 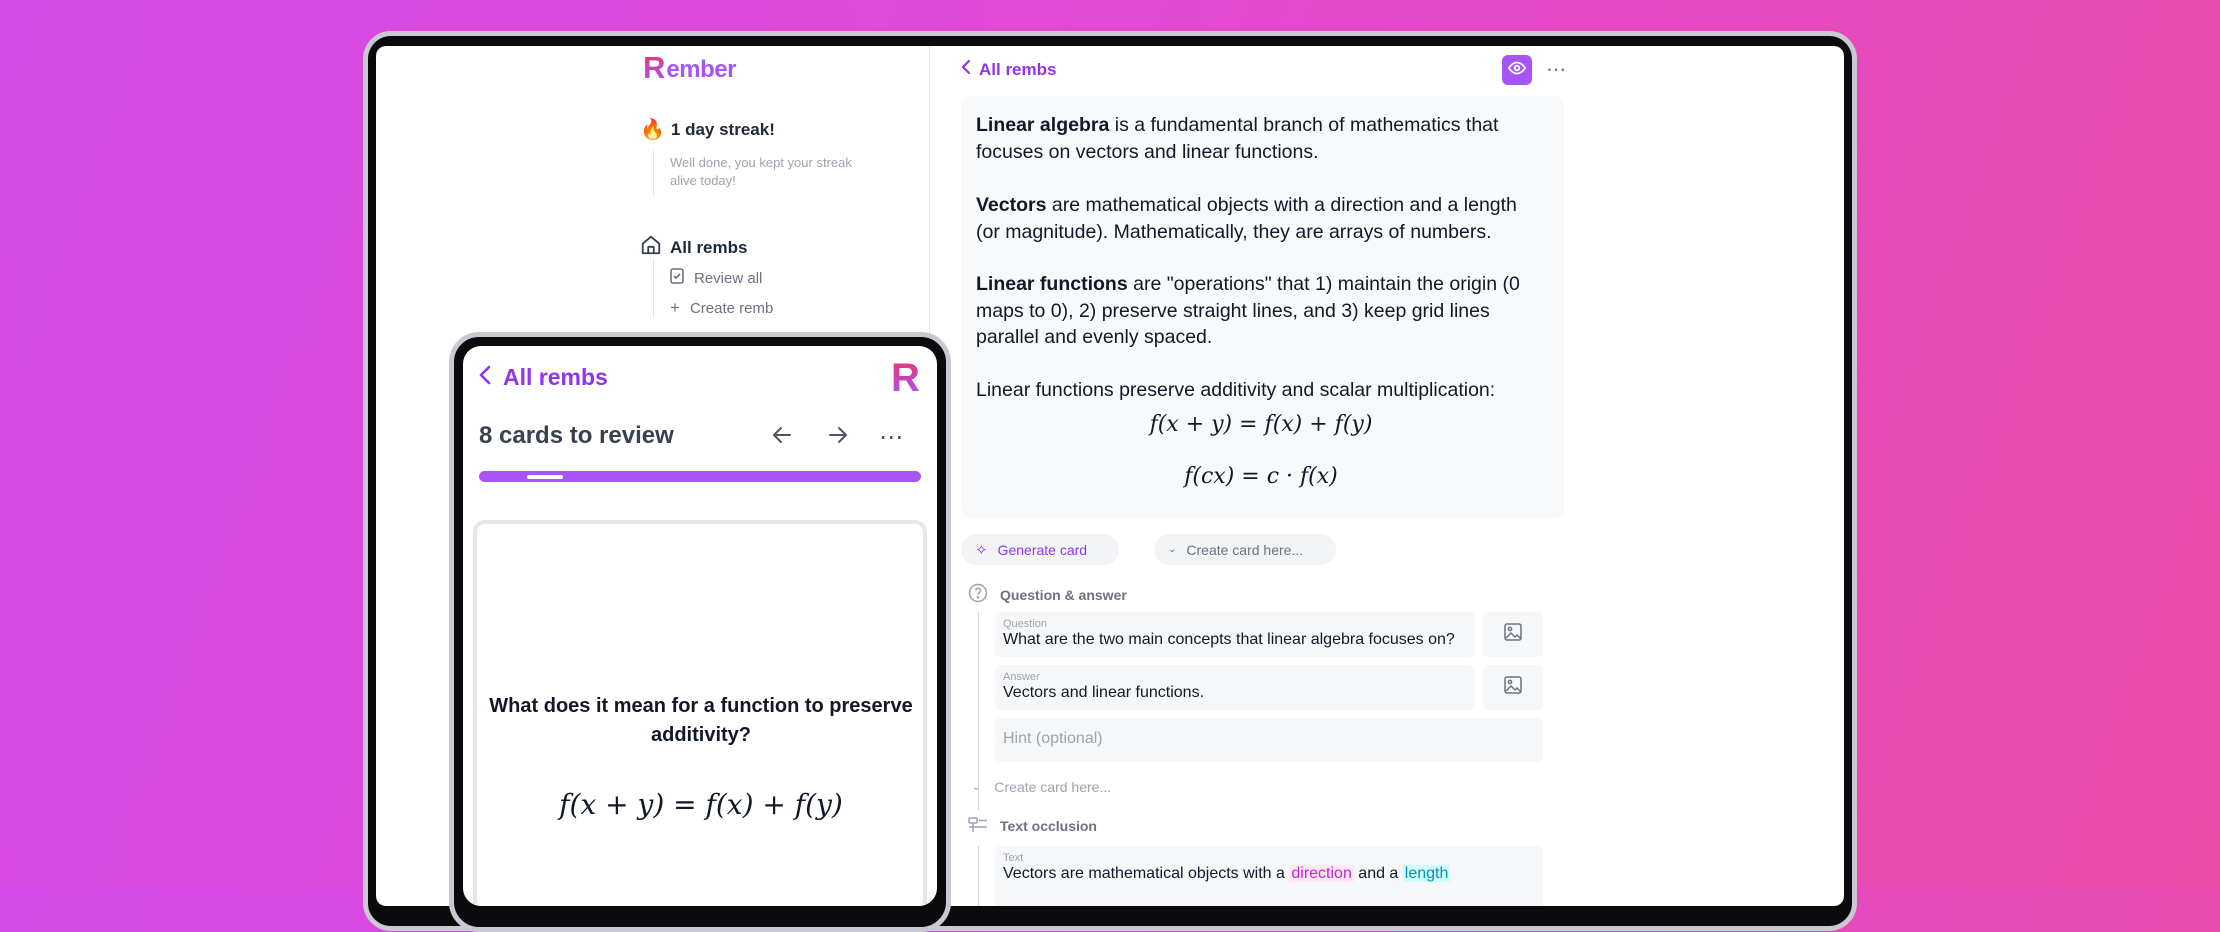 I want to click on sidebar-item-label: Review all, so click(x=728, y=278).